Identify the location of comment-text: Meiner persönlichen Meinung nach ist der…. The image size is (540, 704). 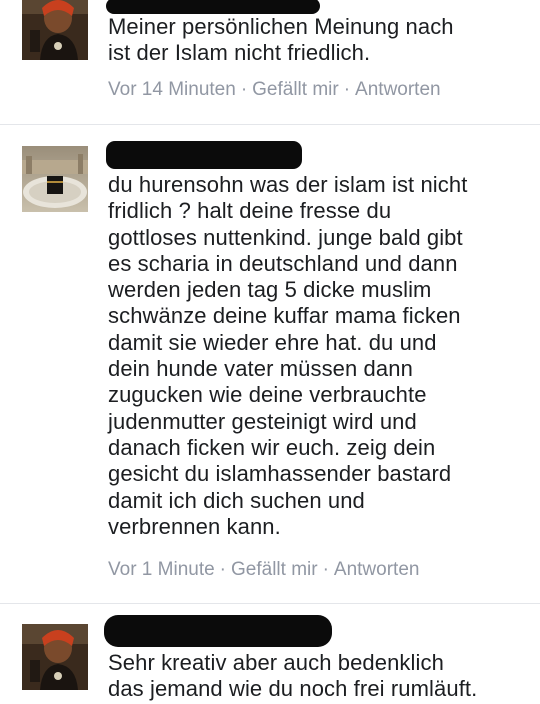
(281, 40).